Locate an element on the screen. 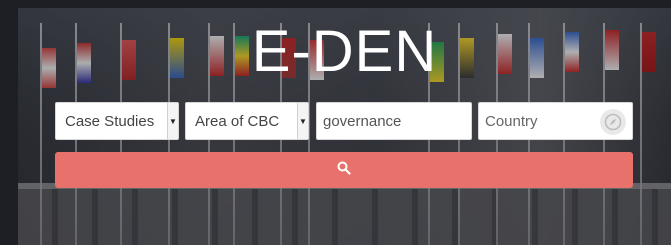 Image resolution: width=671 pixels, height=245 pixels. search-button is located at coordinates (344, 170).